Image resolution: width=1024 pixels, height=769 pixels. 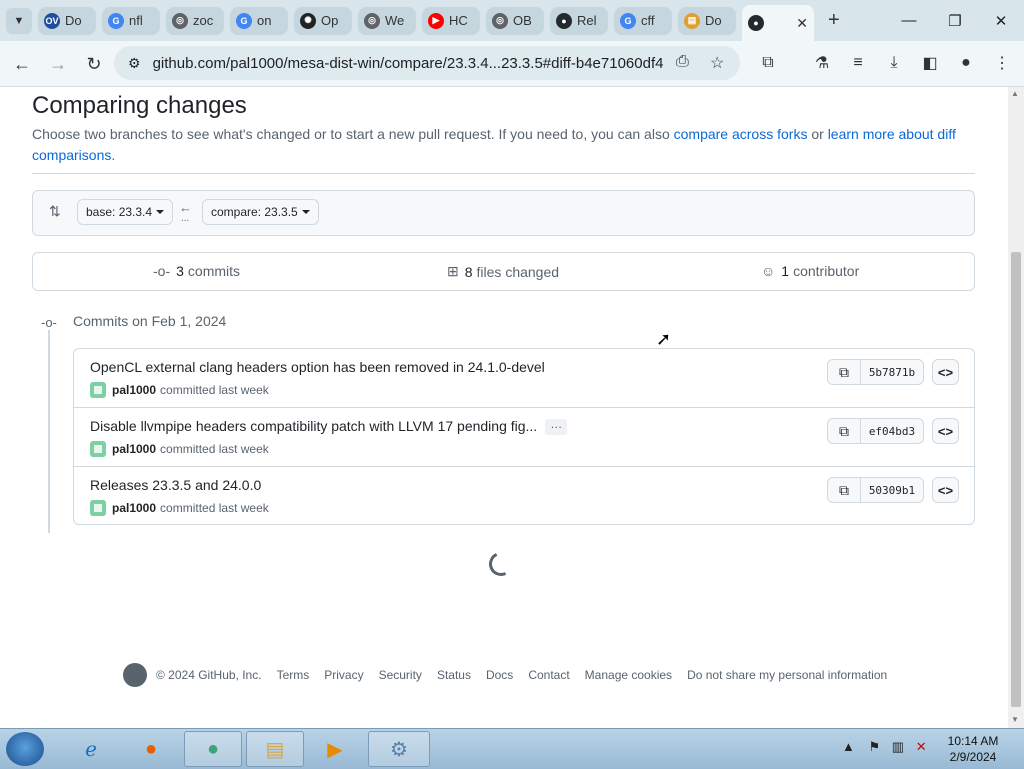 What do you see at coordinates (682, 62) in the screenshot?
I see `install-app-icon: ⎙` at bounding box center [682, 62].